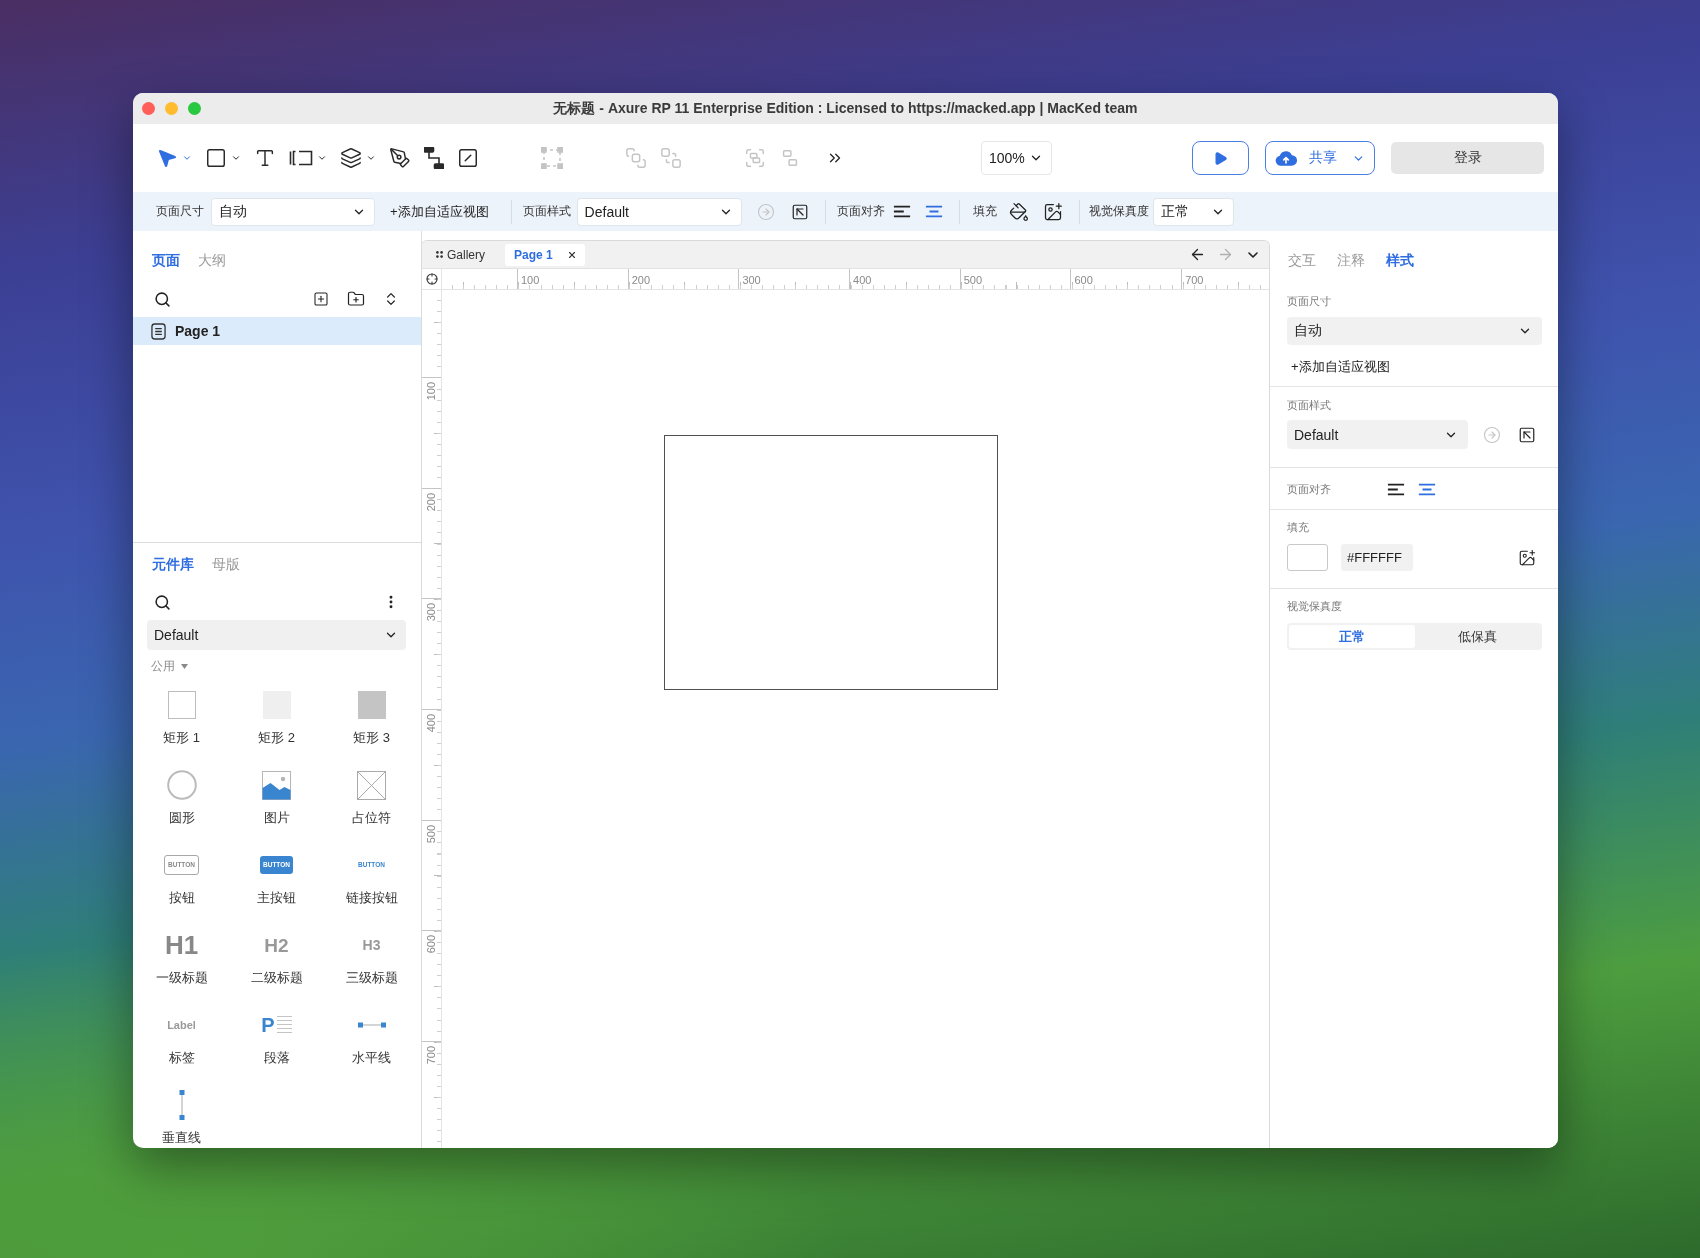 The image size is (1700, 1258). I want to click on pen-icon, so click(400, 158).